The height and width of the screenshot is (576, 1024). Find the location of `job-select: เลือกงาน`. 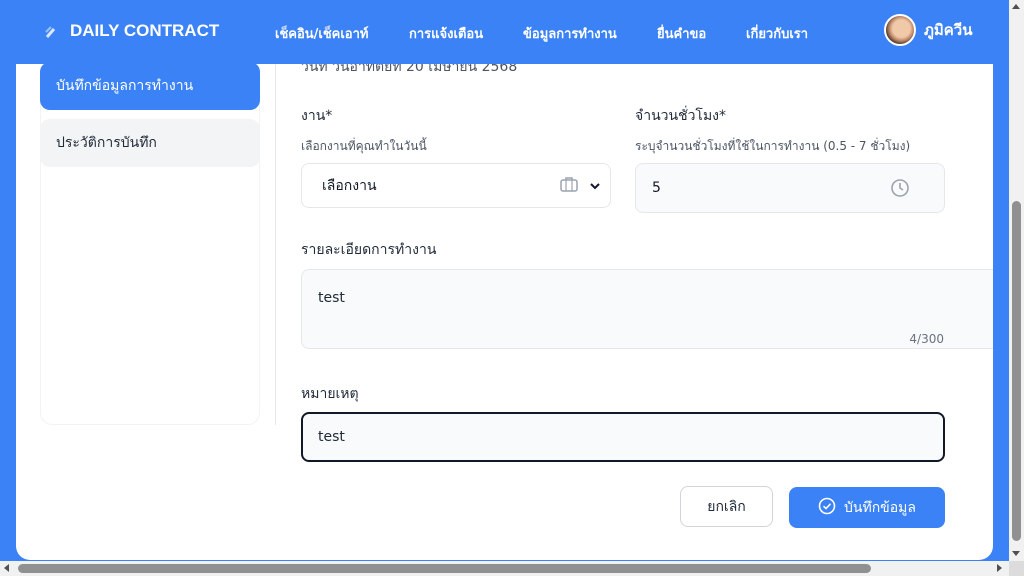

job-select: เลือกงาน is located at coordinates (456, 185).